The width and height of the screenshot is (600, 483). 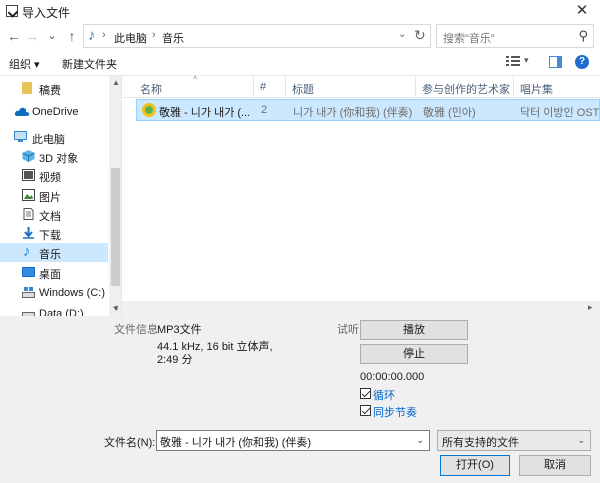 What do you see at coordinates (353, 113) in the screenshot?
I see `file-title: 니가 내가 (你和我) (伴奏)` at bounding box center [353, 113].